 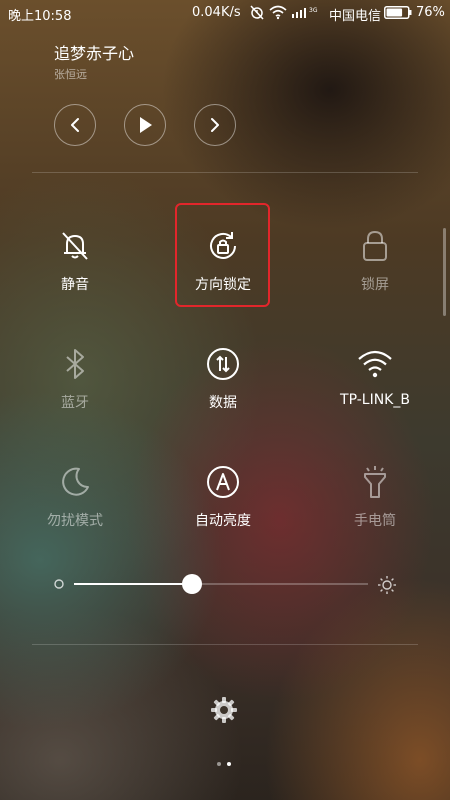 What do you see at coordinates (305, 12) in the screenshot?
I see `signal-icon: 3G` at bounding box center [305, 12].